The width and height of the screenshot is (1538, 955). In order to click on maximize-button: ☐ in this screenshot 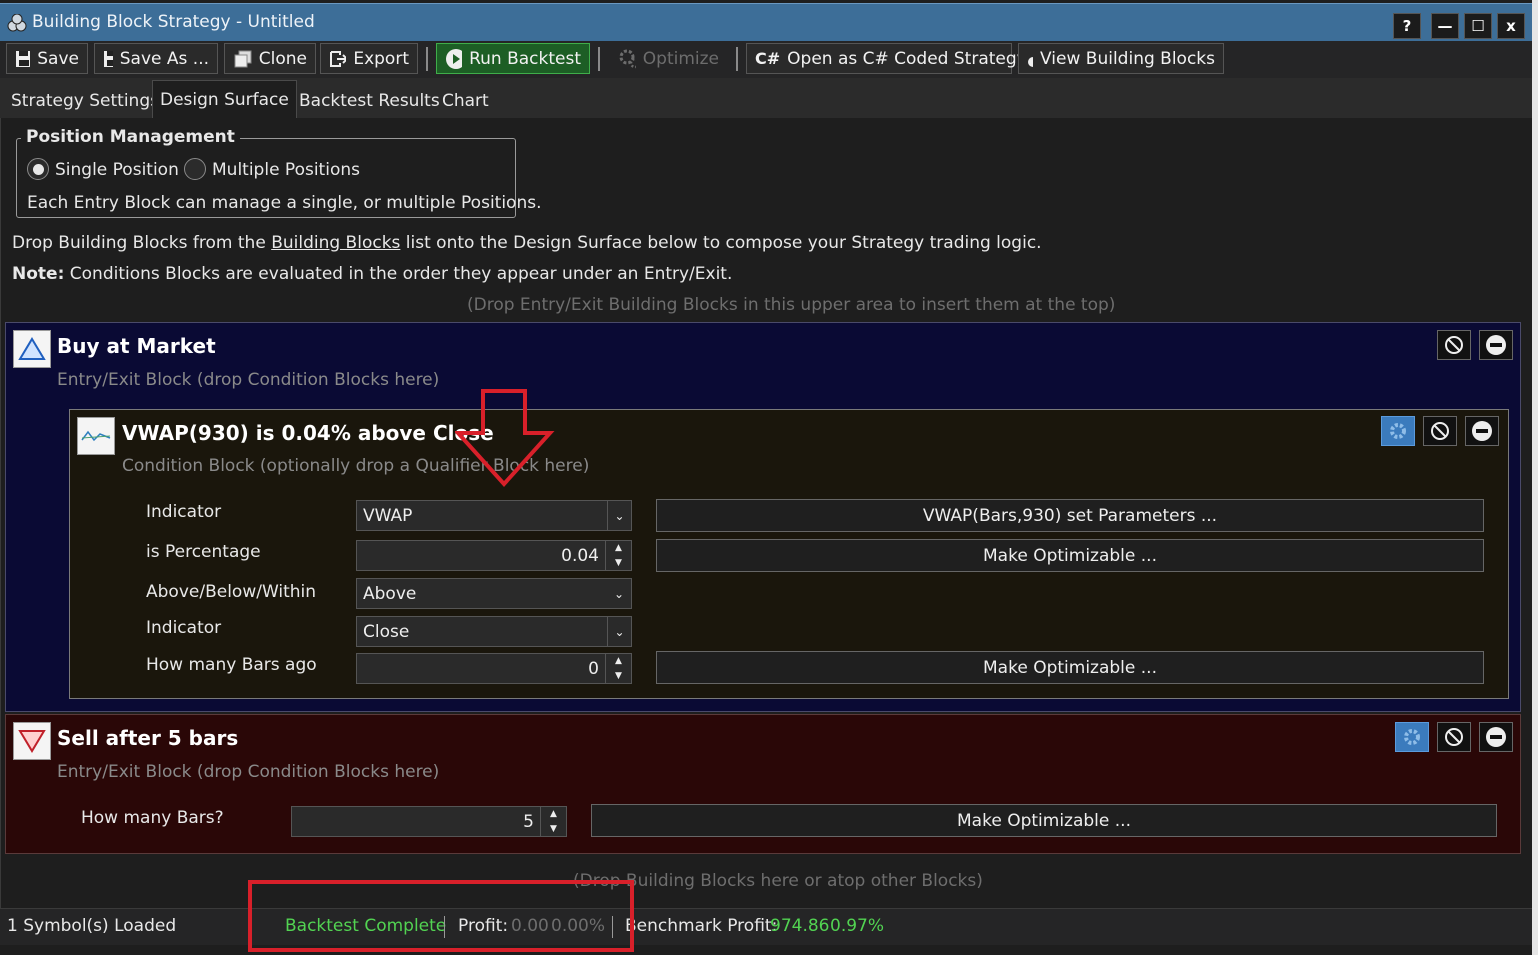, I will do `click(1478, 26)`.